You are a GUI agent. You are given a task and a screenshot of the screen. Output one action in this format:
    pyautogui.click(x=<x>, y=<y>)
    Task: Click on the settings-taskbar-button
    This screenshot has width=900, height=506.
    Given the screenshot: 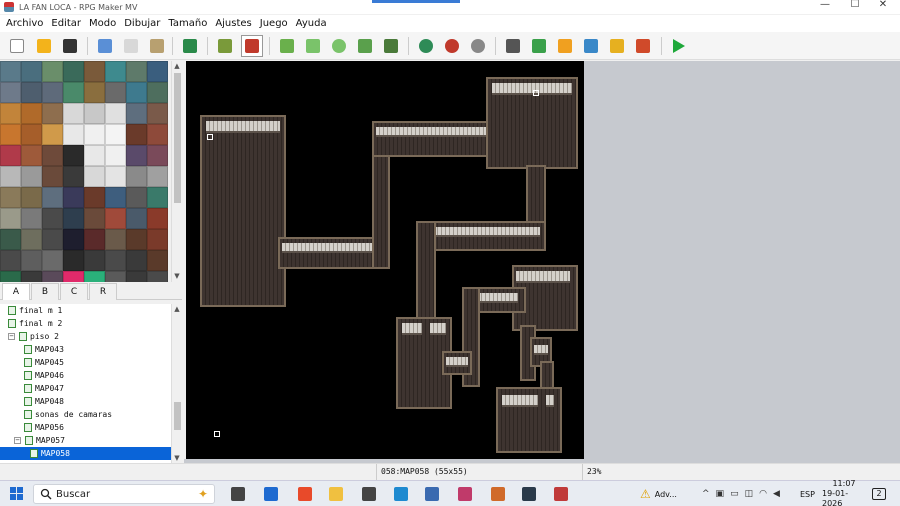 What is the action you would take?
    pyautogui.click(x=369, y=494)
    